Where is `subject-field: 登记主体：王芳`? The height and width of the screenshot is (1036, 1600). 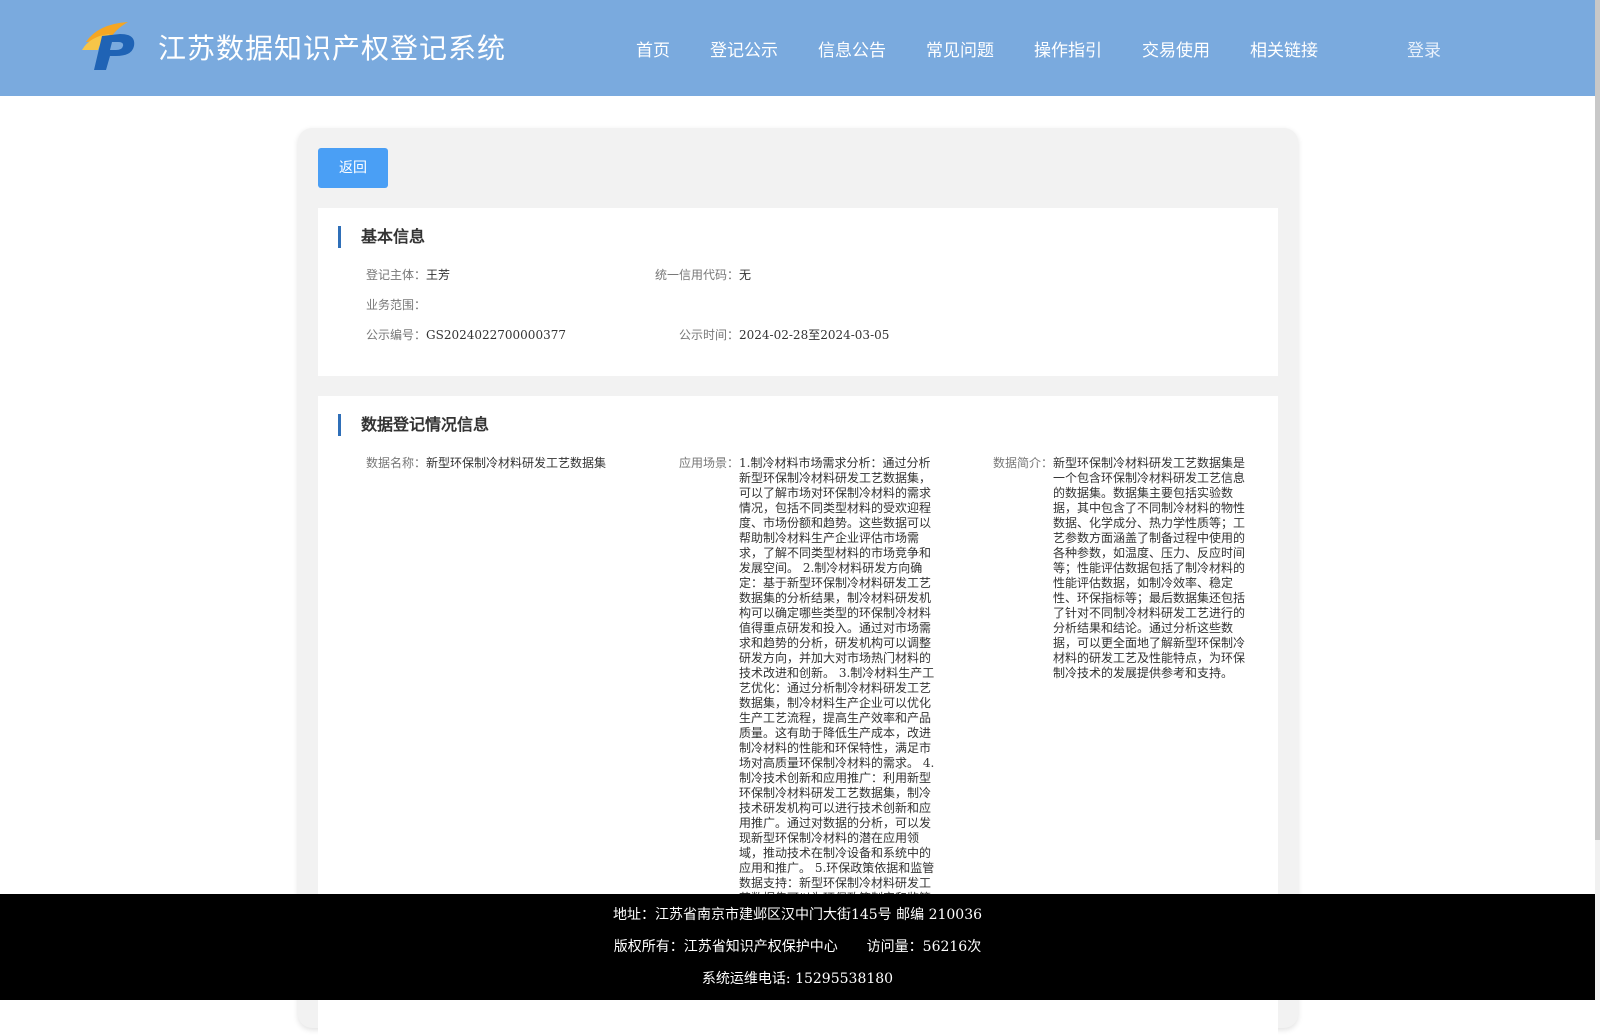 subject-field: 登记主体：王芳 is located at coordinates (408, 275).